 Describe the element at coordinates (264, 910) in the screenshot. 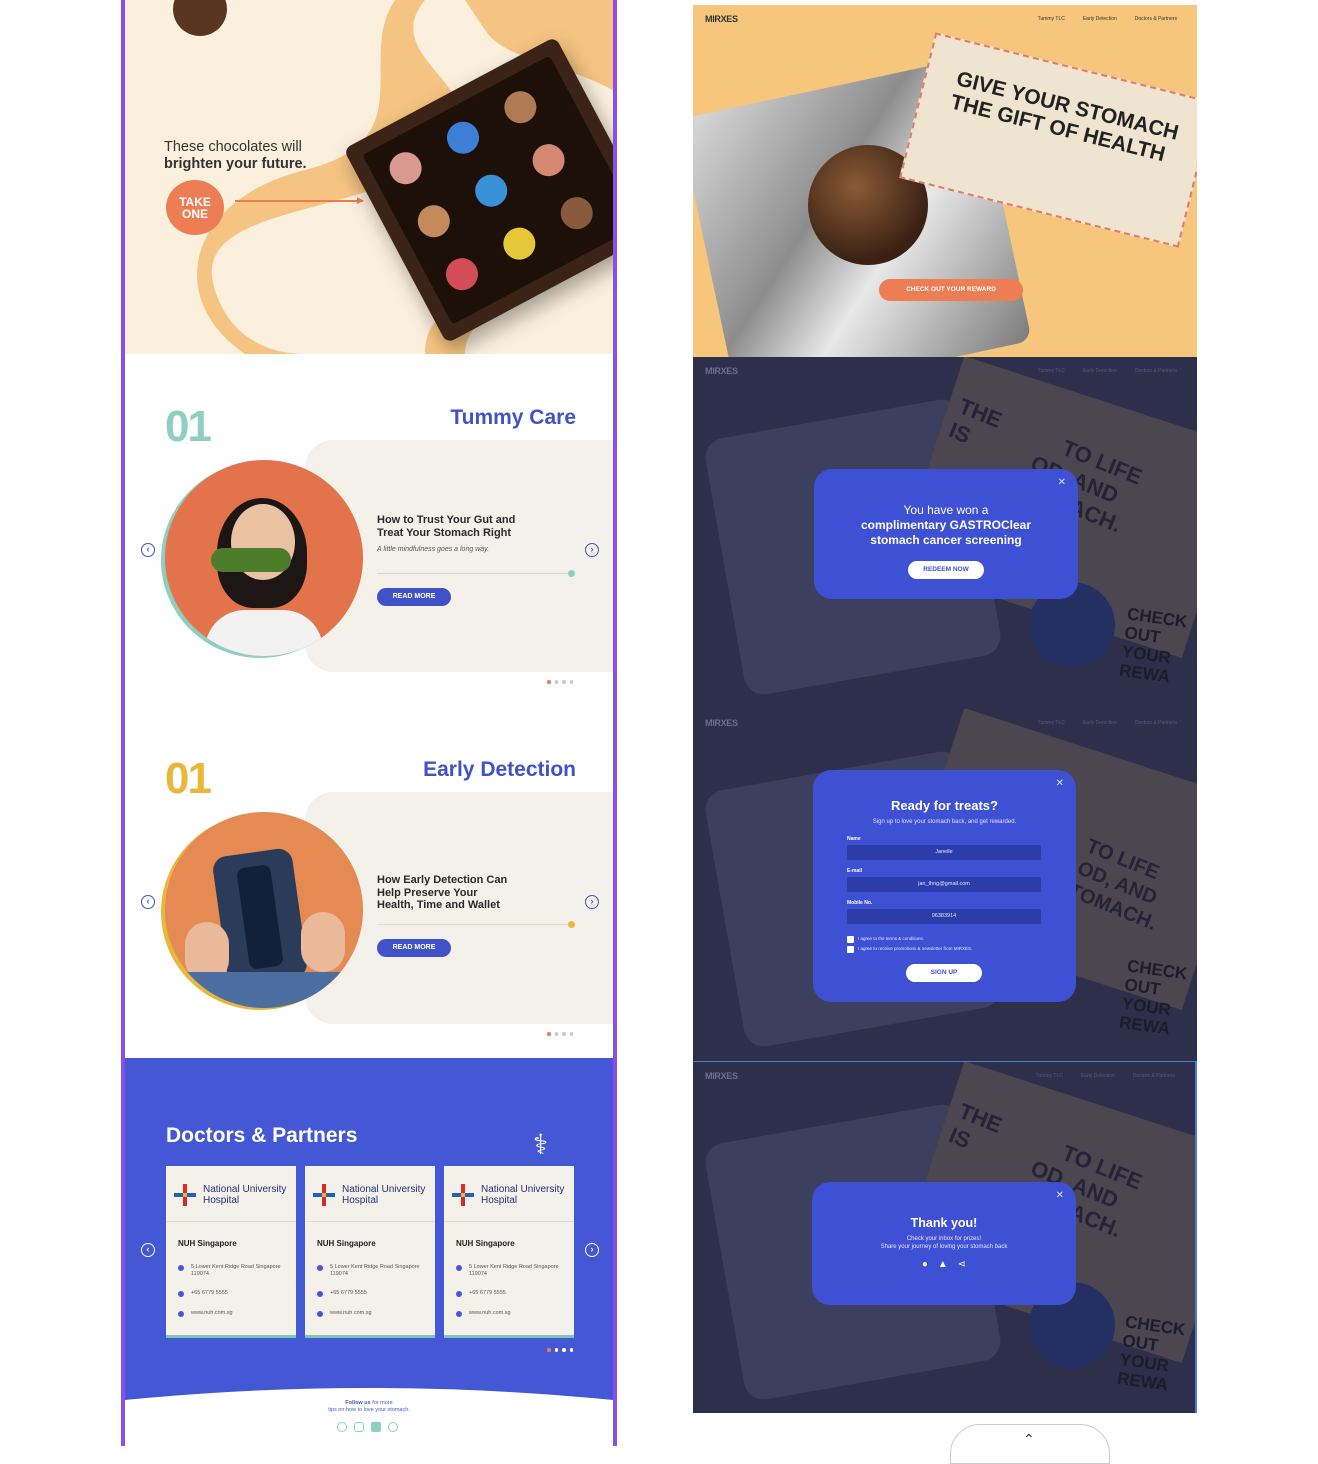

I see `article-photo-empty-wallet` at that location.